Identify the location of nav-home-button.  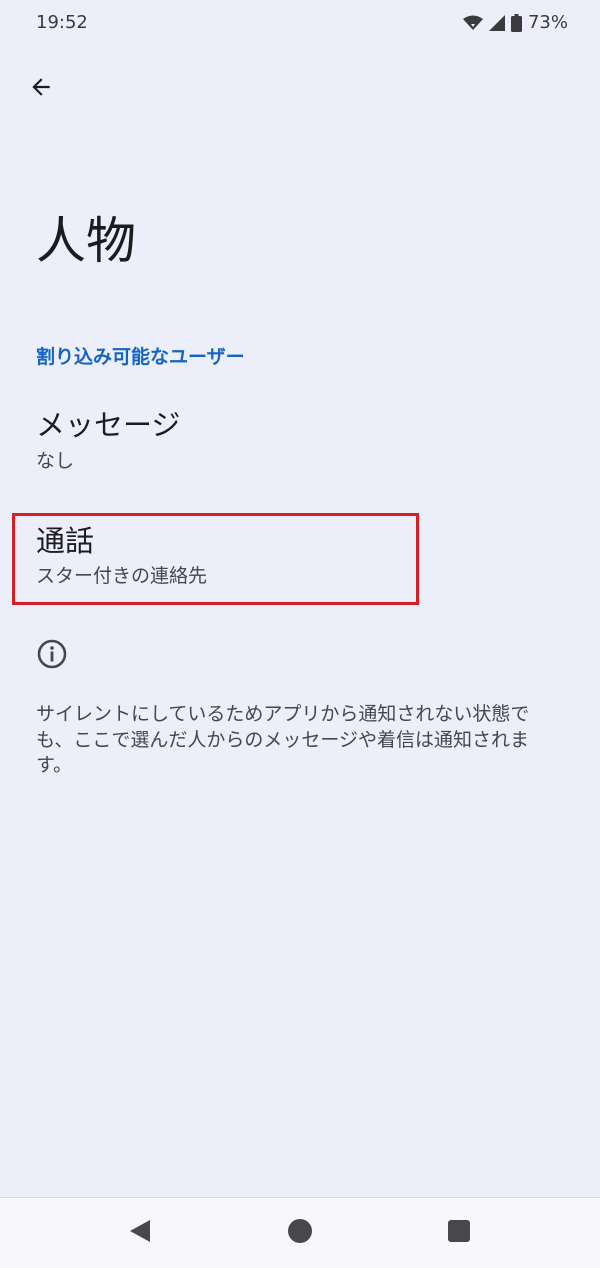
(300, 1233).